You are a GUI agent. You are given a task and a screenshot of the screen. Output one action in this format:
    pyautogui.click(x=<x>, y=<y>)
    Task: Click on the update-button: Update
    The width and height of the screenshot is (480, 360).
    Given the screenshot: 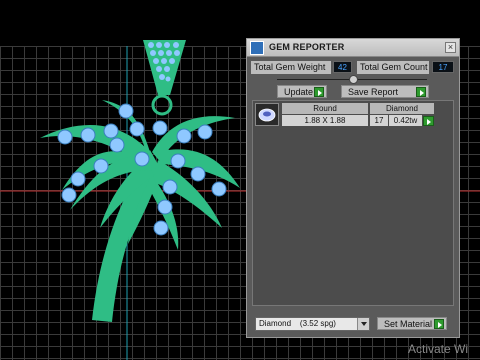 What is the action you would take?
    pyautogui.click(x=302, y=91)
    